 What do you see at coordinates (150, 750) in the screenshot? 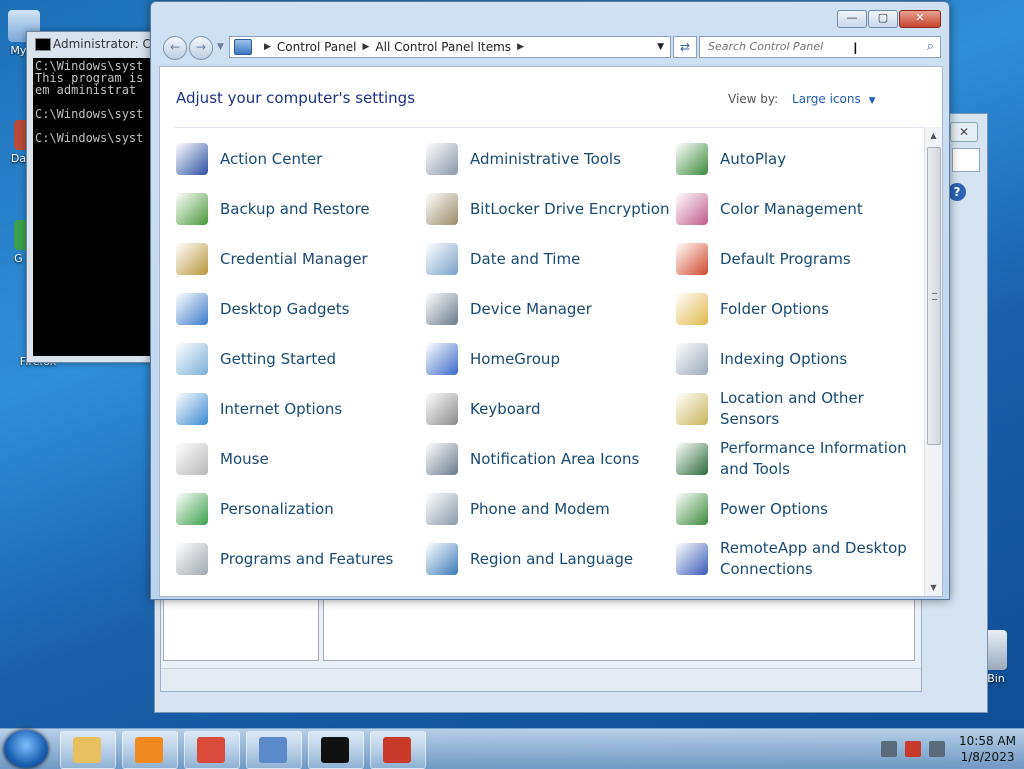
I see `taskbar-button-media-player` at bounding box center [150, 750].